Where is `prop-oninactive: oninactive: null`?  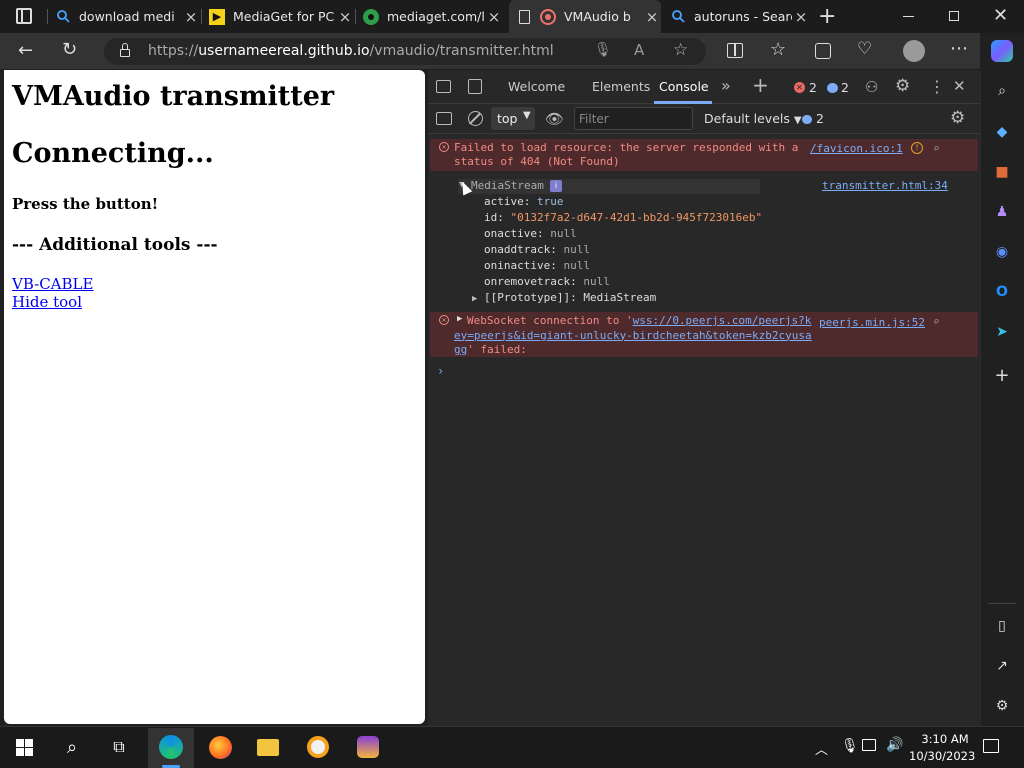 prop-oninactive: oninactive: null is located at coordinates (537, 265).